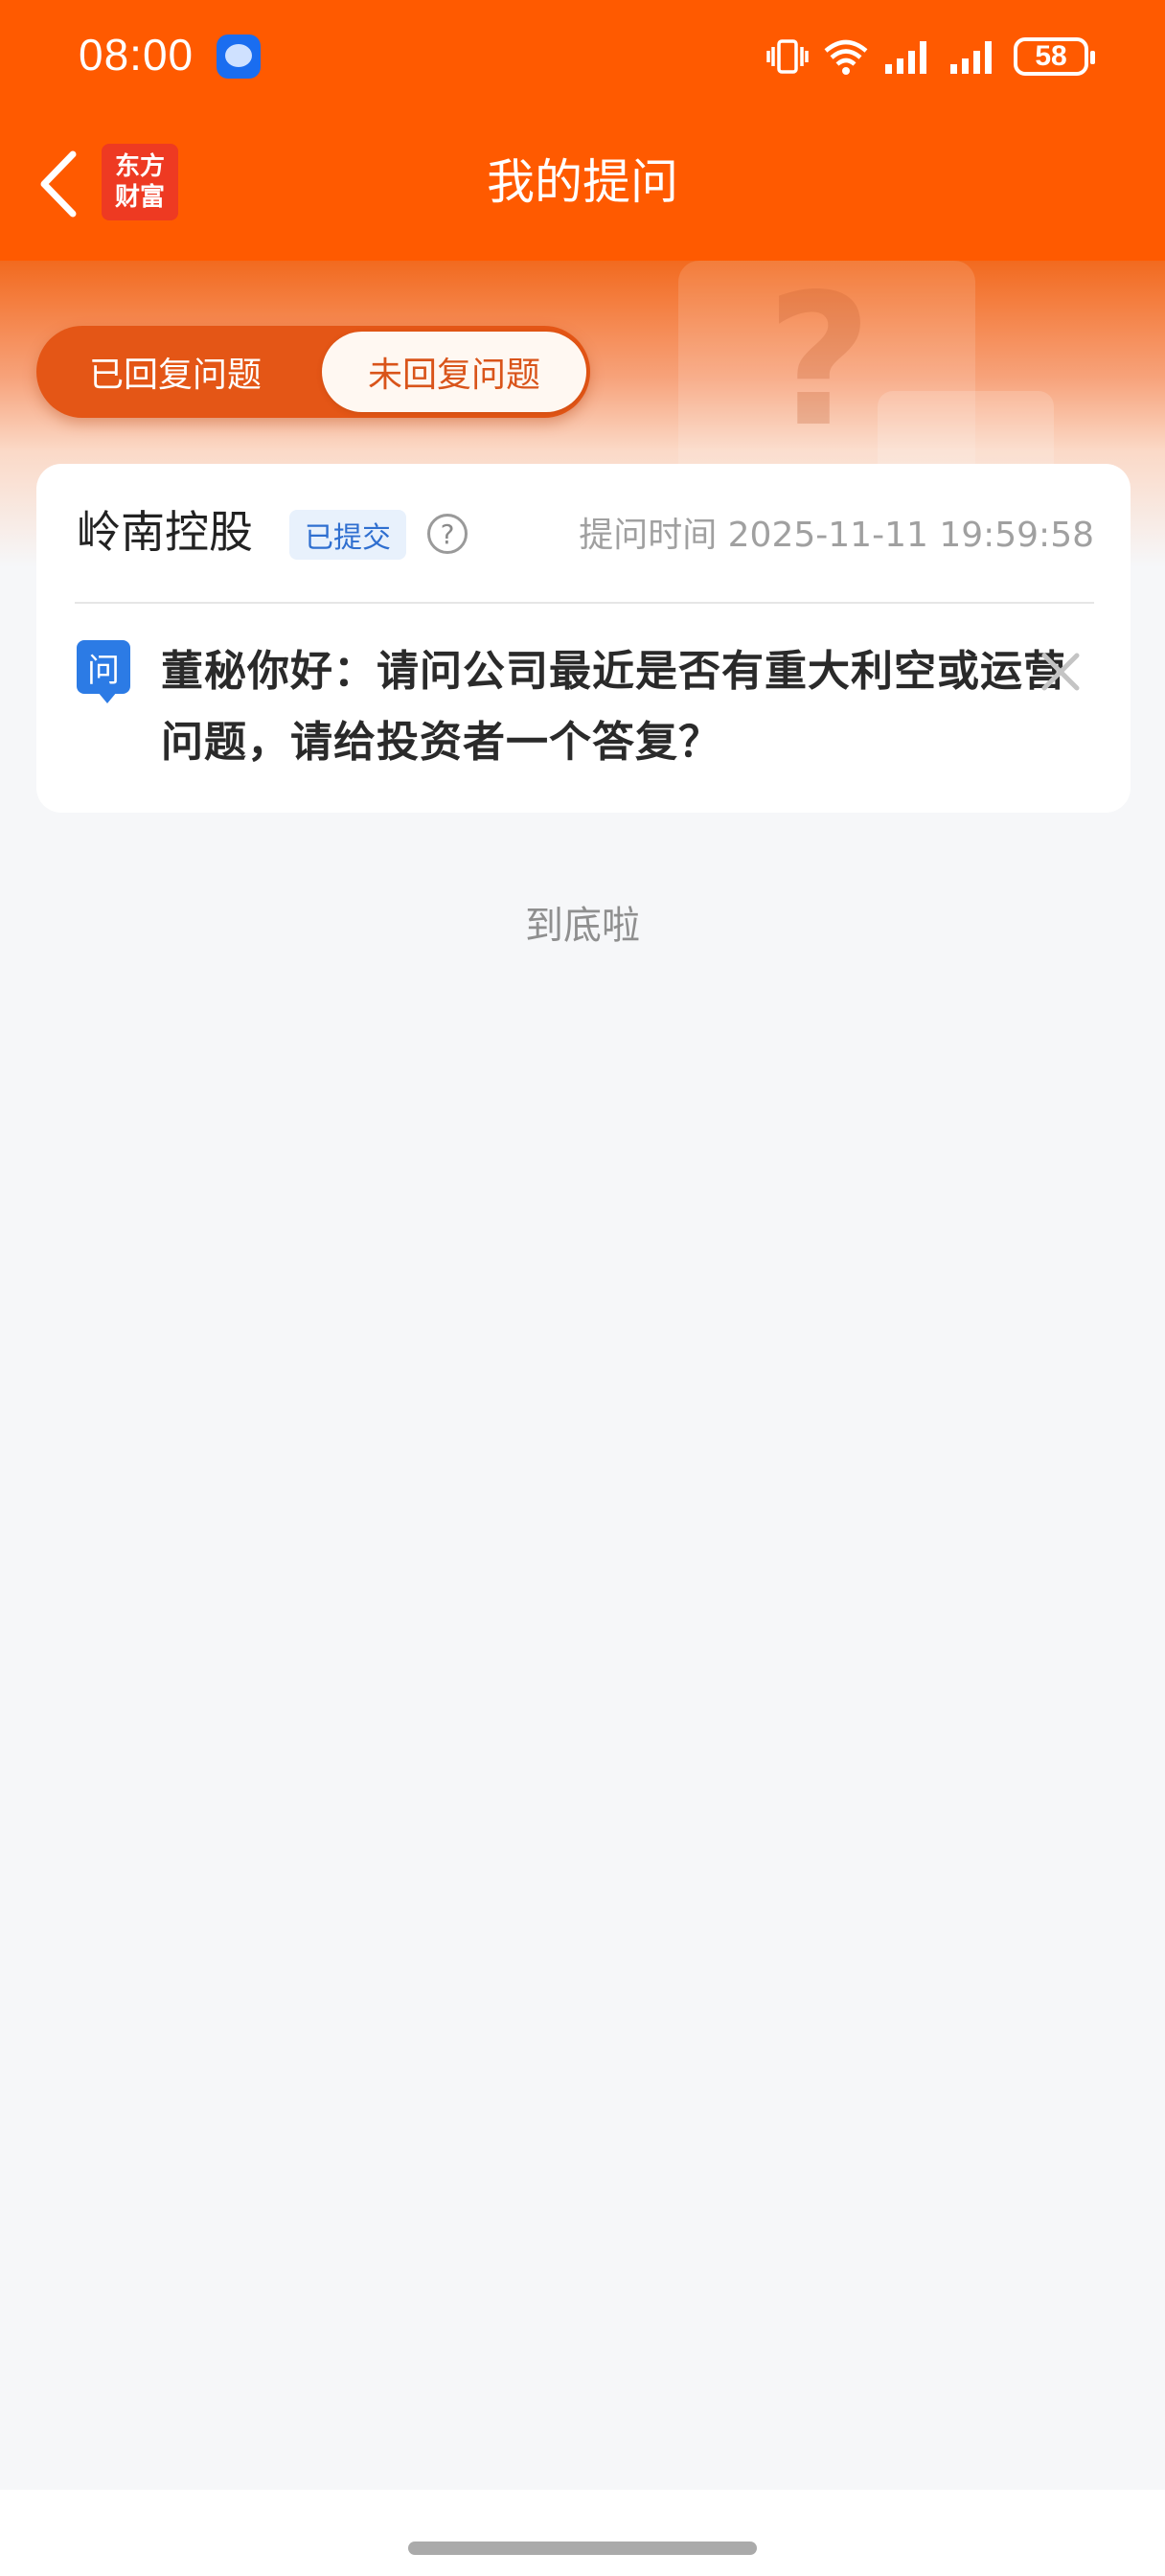 Image resolution: width=1165 pixels, height=2576 pixels. I want to click on status-icons: 58, so click(930, 56).